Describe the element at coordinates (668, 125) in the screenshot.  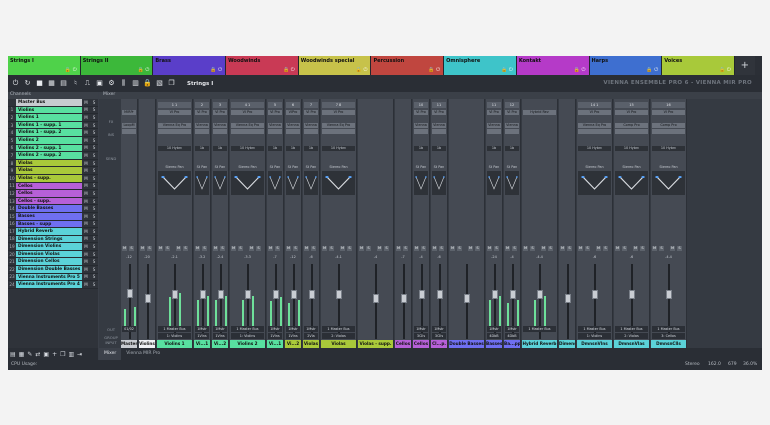
I see `insert-slot-2: Comp Pro` at that location.